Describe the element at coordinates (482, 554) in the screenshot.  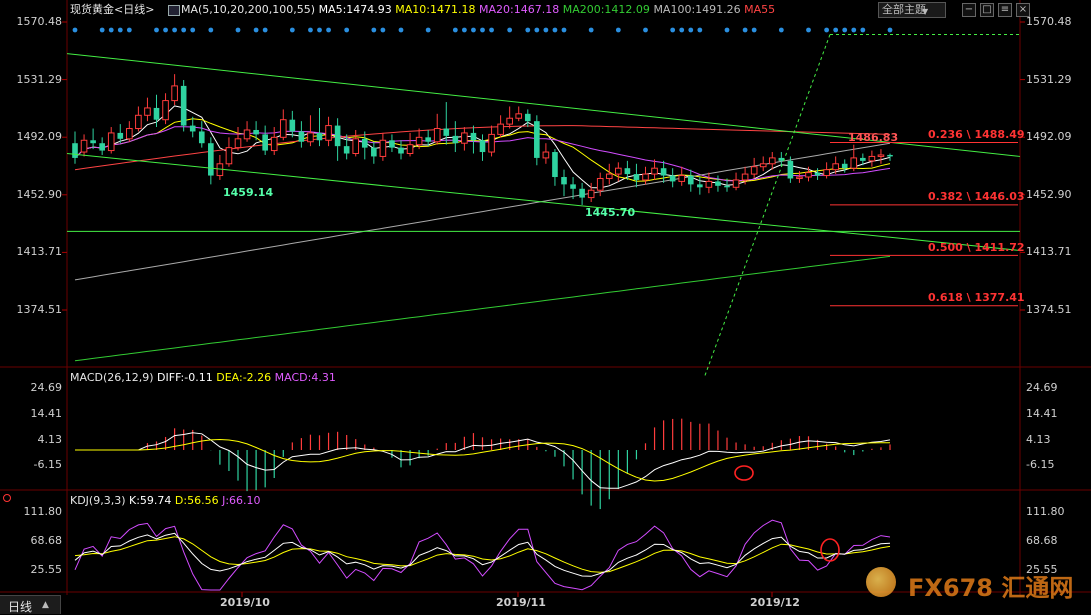
I see `kdj-k-line` at that location.